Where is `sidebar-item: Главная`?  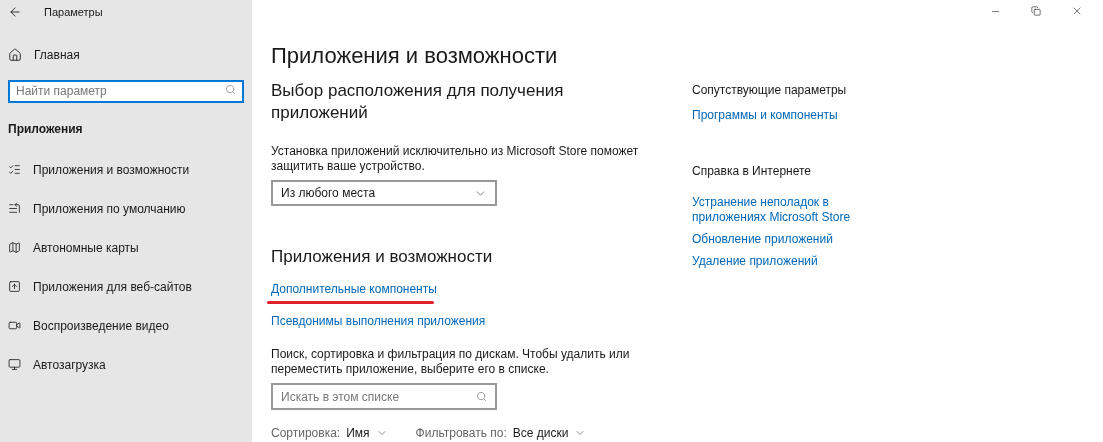
sidebar-item: Главная is located at coordinates (57, 55).